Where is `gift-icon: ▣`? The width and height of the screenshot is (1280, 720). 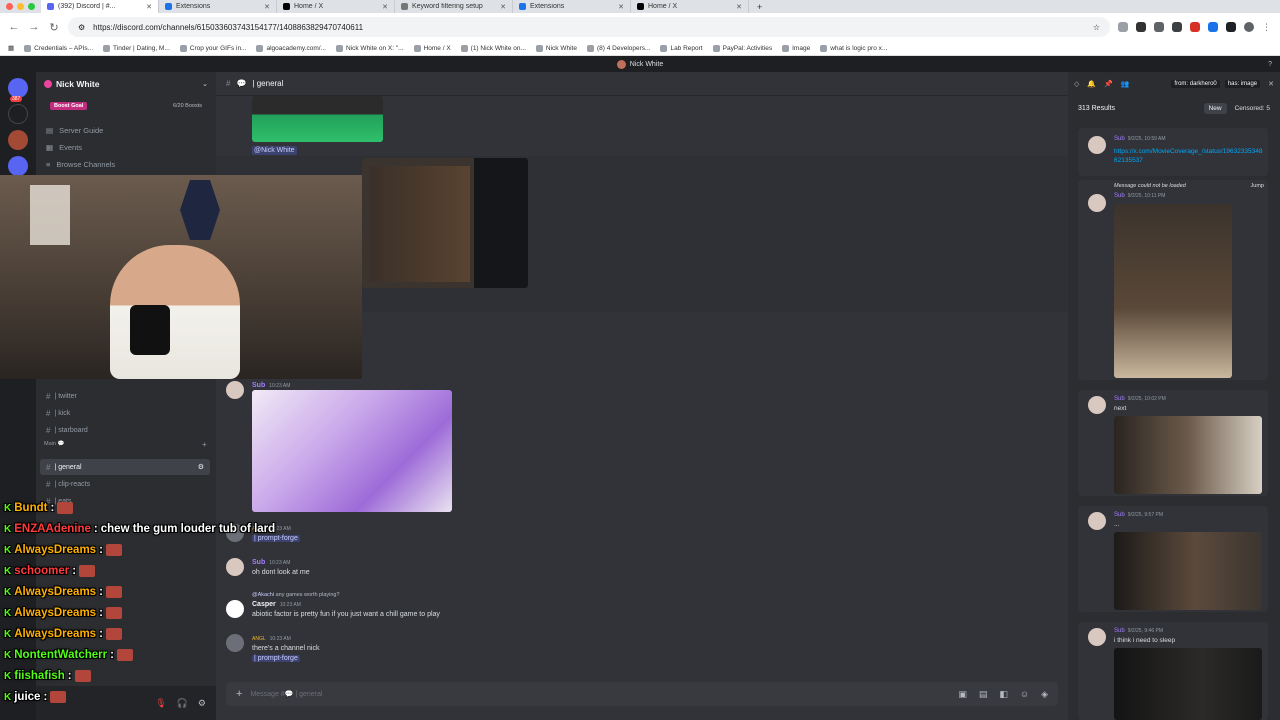
gift-icon: ▣ is located at coordinates (962, 694).